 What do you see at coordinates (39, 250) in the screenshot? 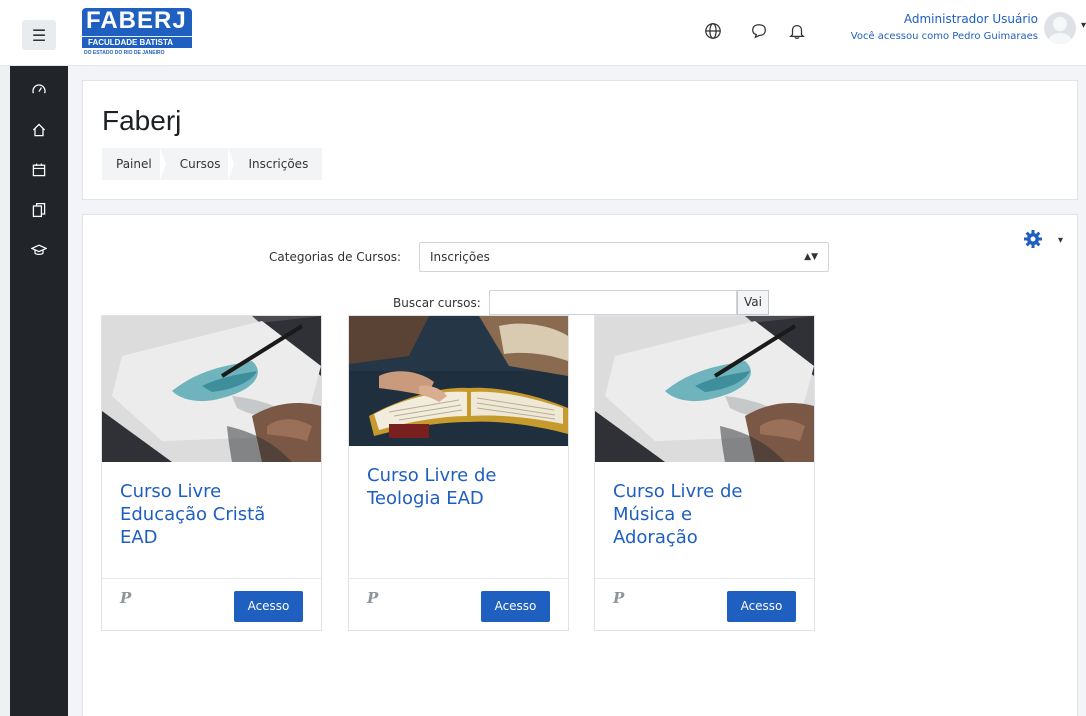
I see `graduation-cap-icon` at bounding box center [39, 250].